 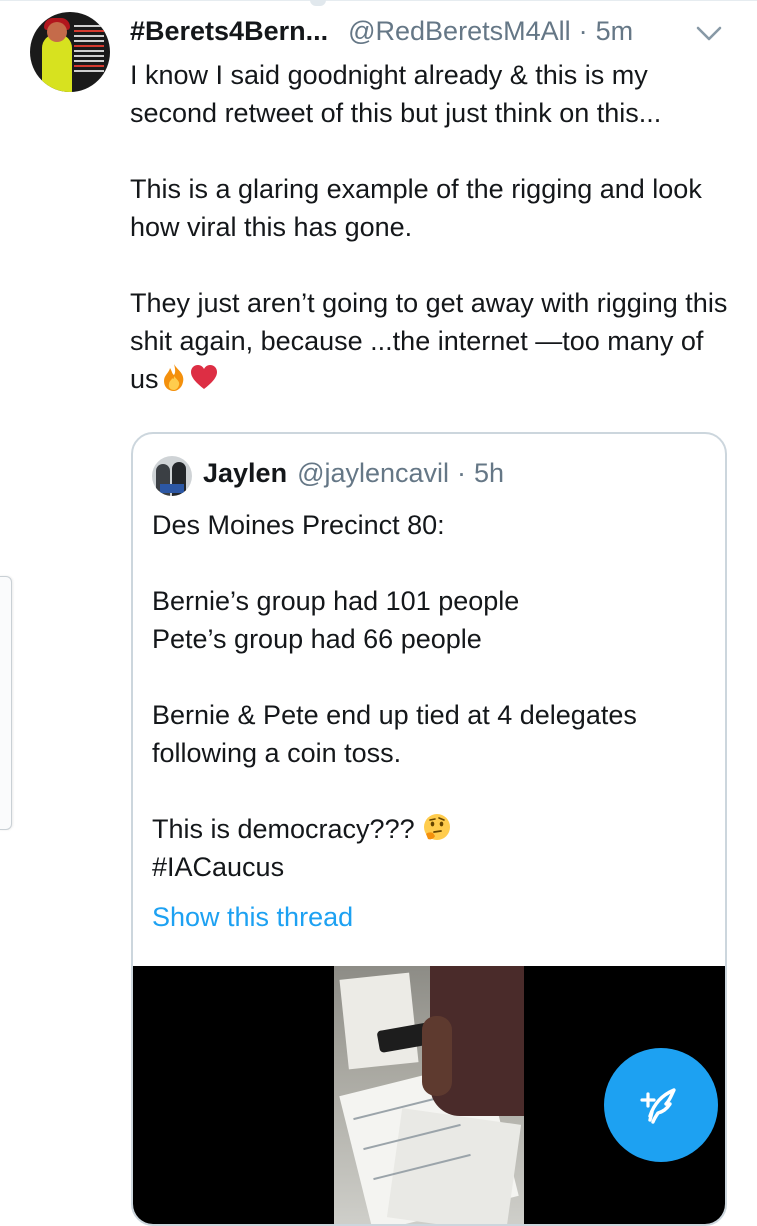 What do you see at coordinates (252, 917) in the screenshot?
I see `show-thread-link: Show this thread` at bounding box center [252, 917].